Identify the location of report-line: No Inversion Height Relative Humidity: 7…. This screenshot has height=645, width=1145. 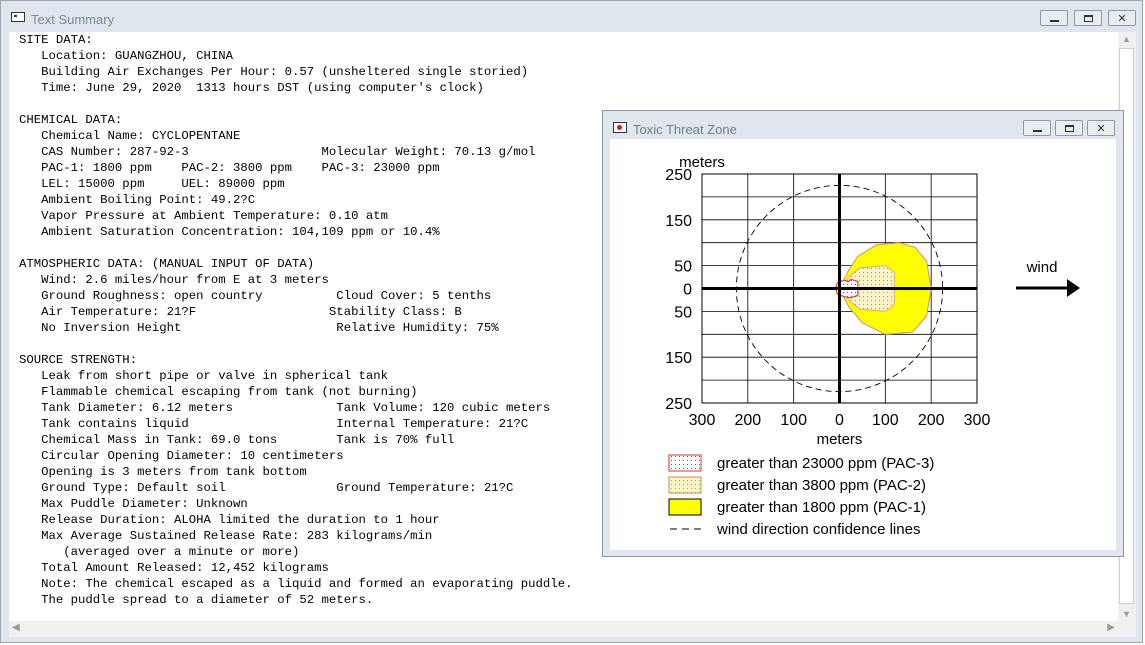
(259, 328).